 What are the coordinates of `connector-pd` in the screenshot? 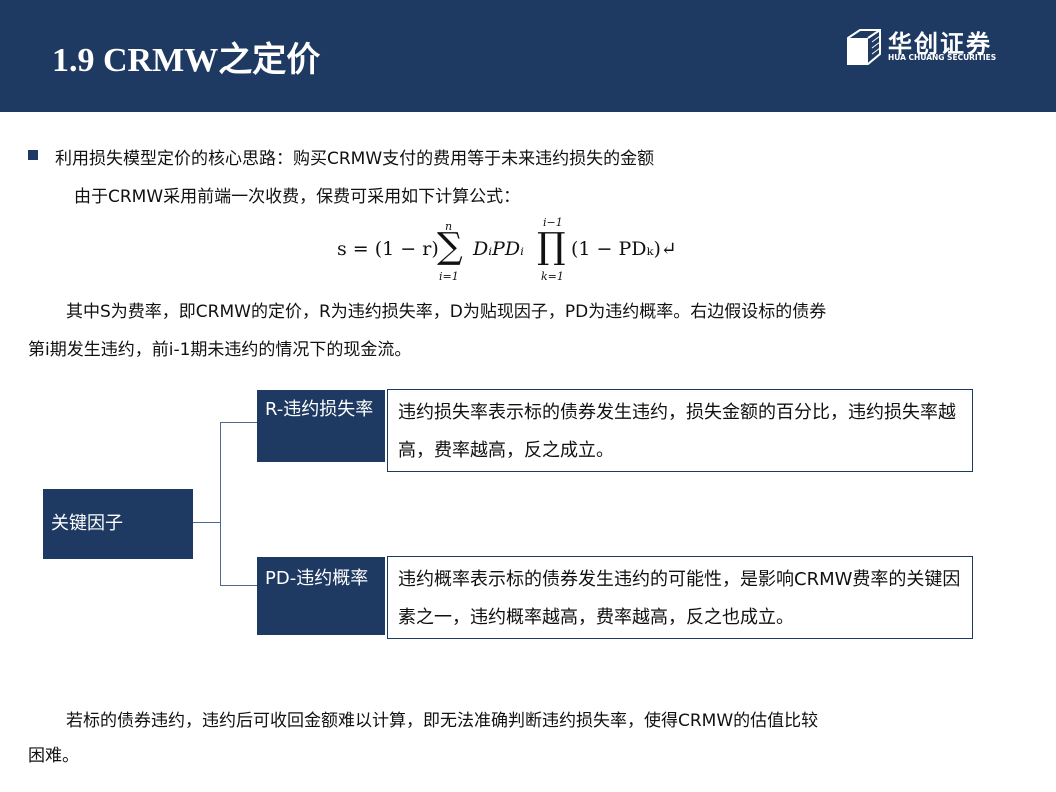 It's located at (238, 585).